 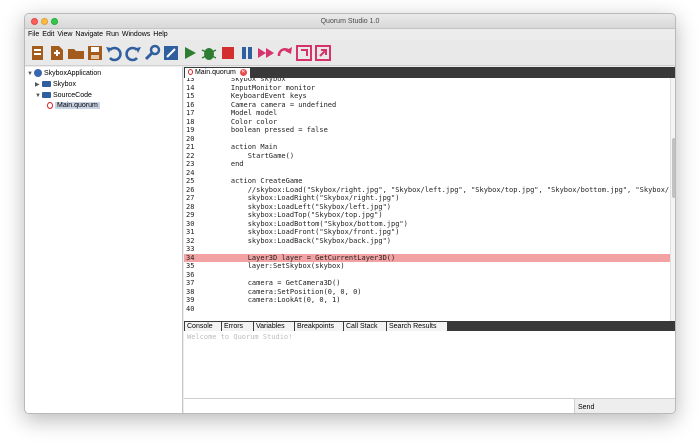 I want to click on redo-icon, so click(x=133, y=53).